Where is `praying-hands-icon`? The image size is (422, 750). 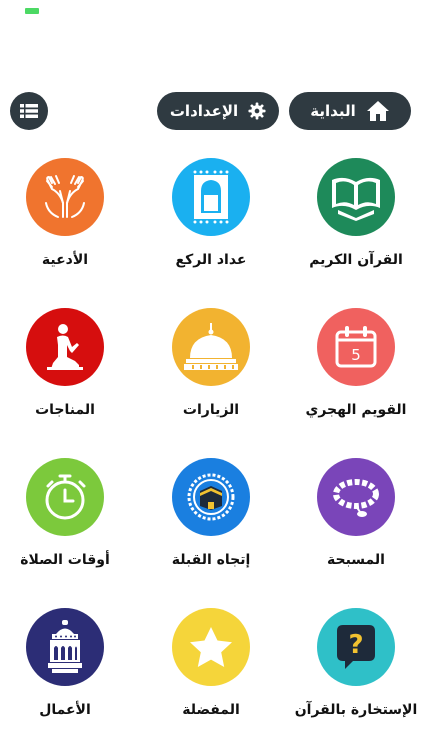
praying-hands-icon is located at coordinates (65, 196).